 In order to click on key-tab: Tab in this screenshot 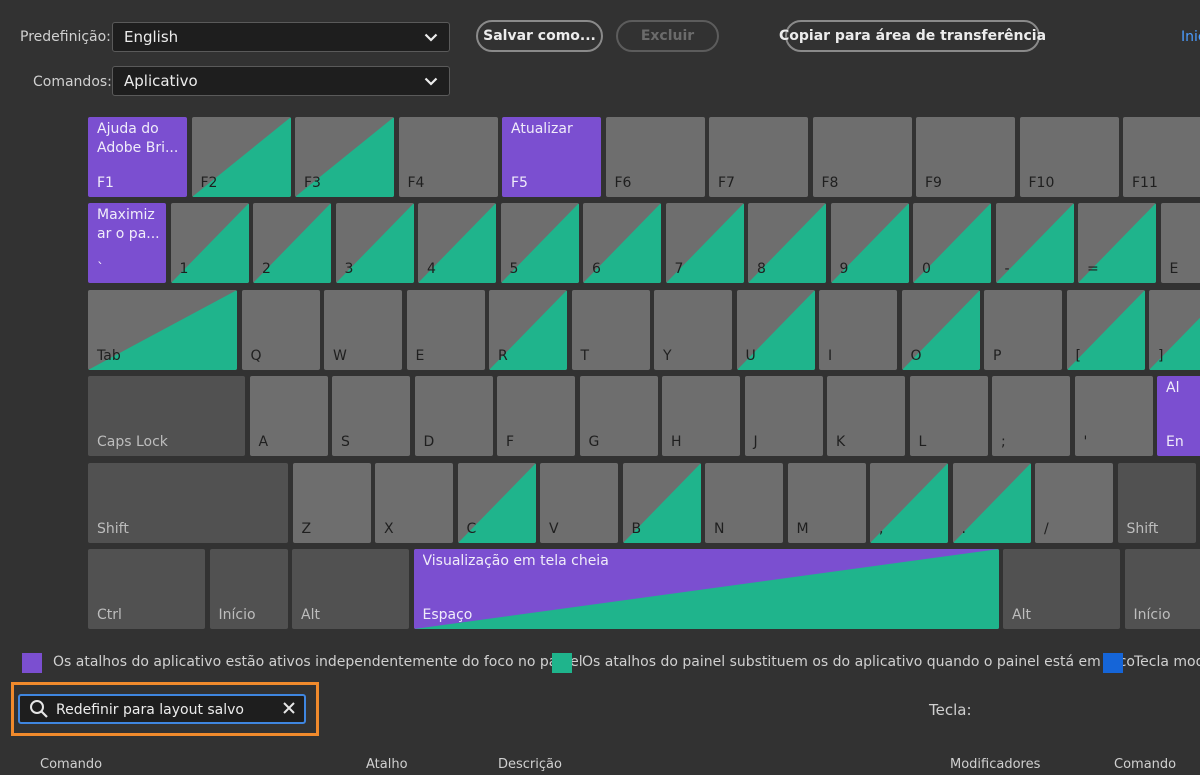, I will do `click(162, 330)`.